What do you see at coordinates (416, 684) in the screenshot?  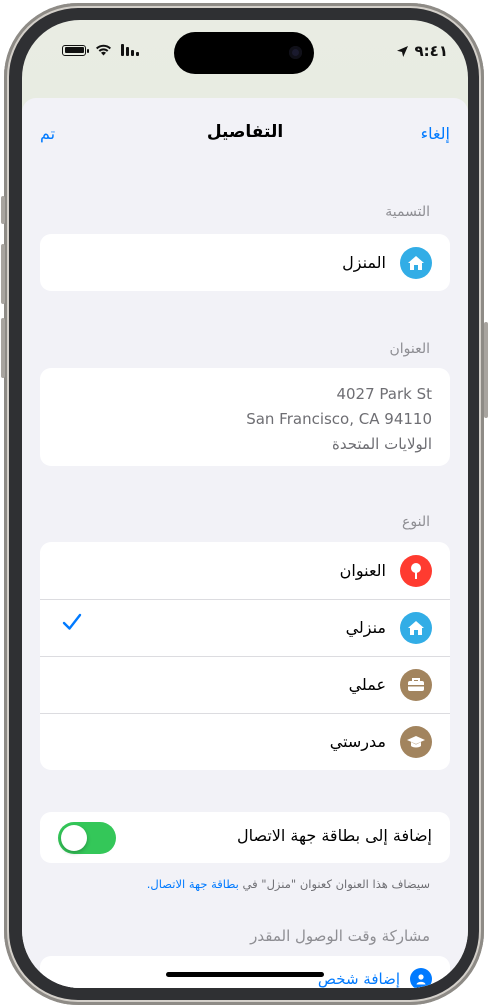 I see `briefcase-icon` at bounding box center [416, 684].